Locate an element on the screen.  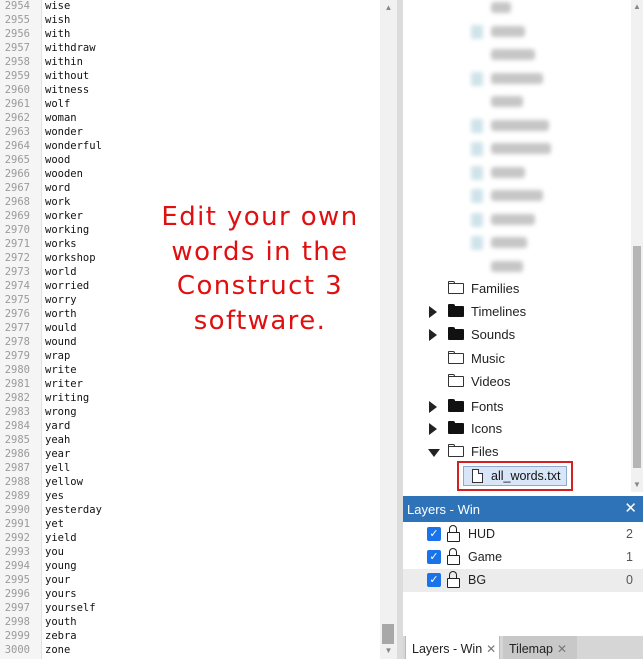
editor-line: 2954 wise is located at coordinates (190, 6).